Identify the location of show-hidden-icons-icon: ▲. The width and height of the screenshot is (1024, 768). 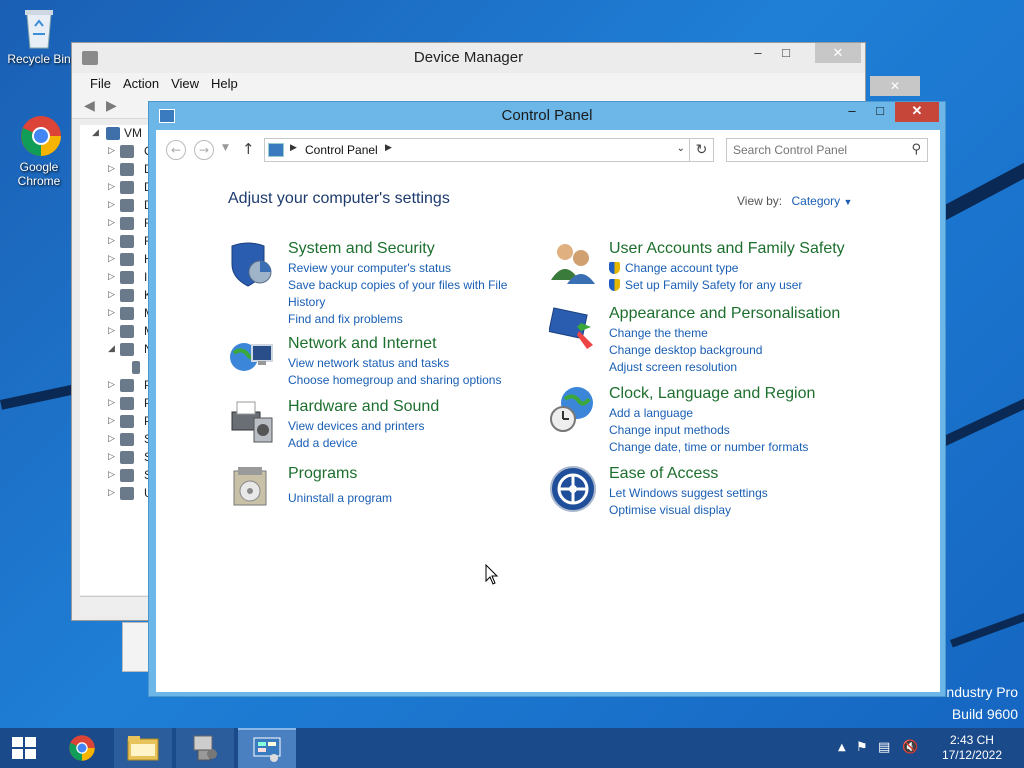
(842, 747).